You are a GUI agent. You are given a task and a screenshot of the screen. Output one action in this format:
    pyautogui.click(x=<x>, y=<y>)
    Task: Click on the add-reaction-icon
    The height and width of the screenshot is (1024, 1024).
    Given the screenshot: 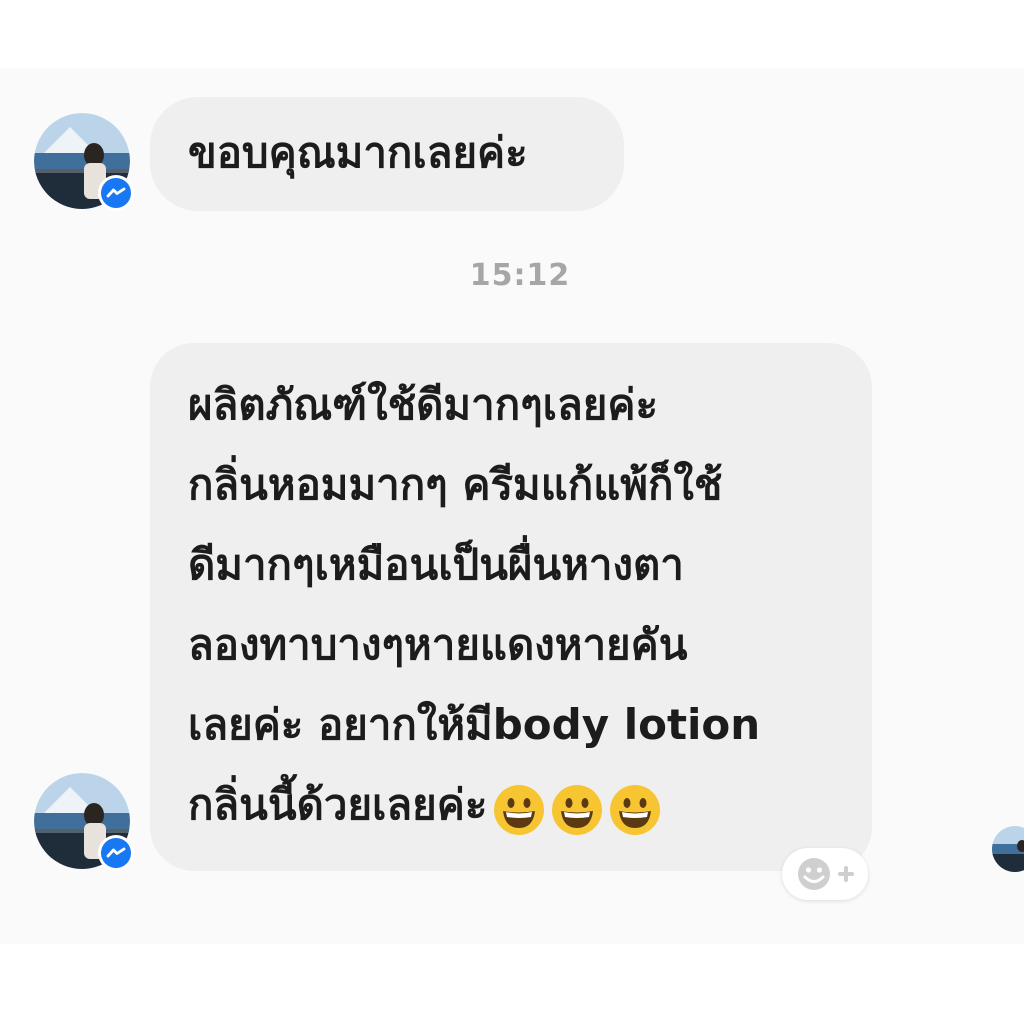 What is the action you would take?
    pyautogui.click(x=826, y=874)
    